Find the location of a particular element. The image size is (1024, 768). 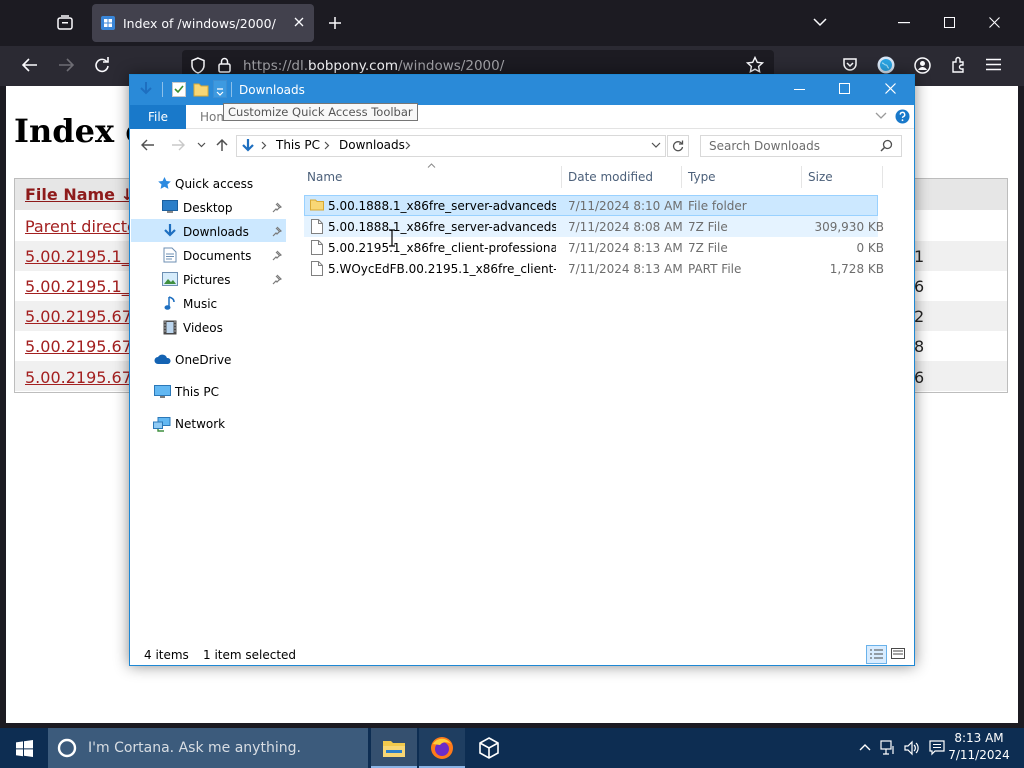

parent-directory-link: Parent directo is located at coordinates (77, 226).